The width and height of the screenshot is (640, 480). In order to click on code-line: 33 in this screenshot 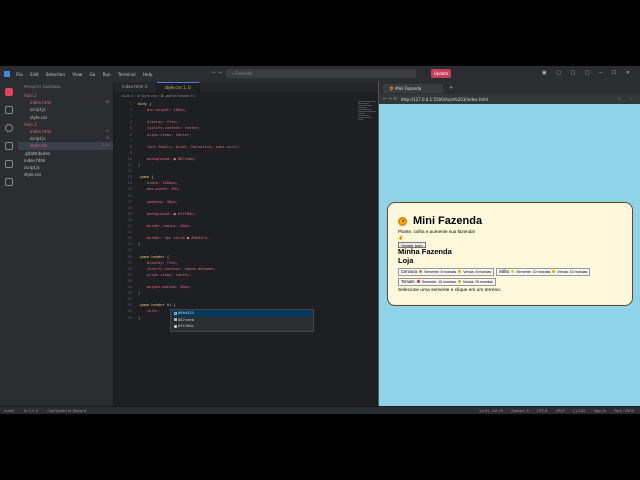, I will do `click(244, 300)`.